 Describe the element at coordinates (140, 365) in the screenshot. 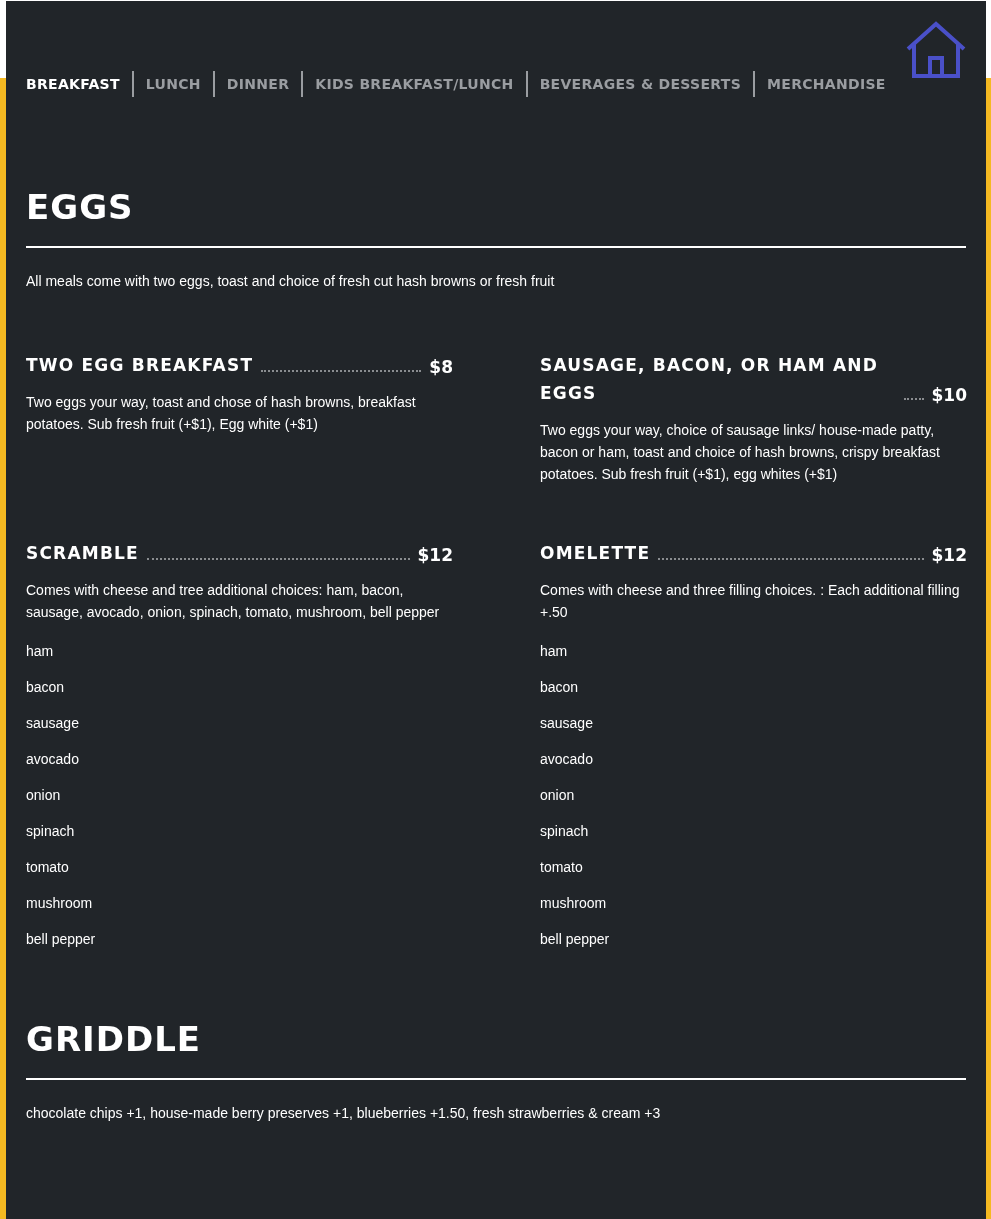

I see `item-name: TWO EGG BREAKFAST` at that location.